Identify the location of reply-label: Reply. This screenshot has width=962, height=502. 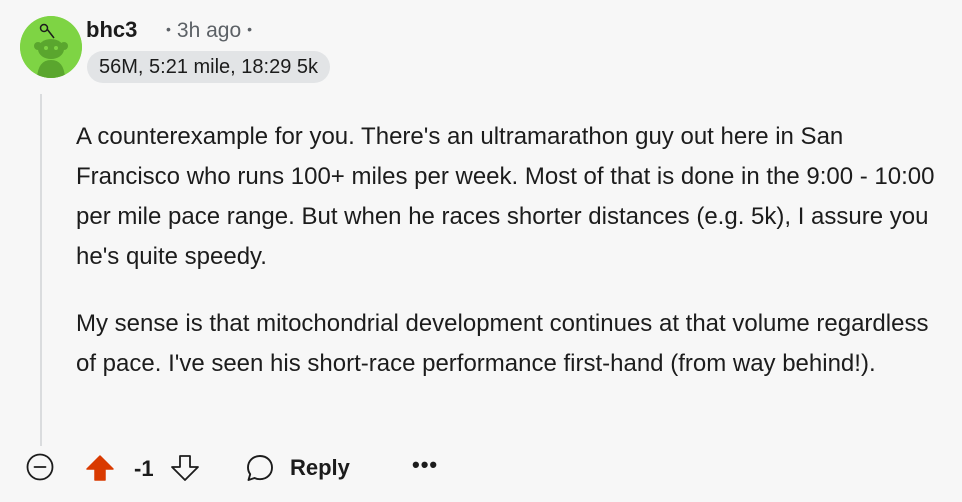
(320, 467).